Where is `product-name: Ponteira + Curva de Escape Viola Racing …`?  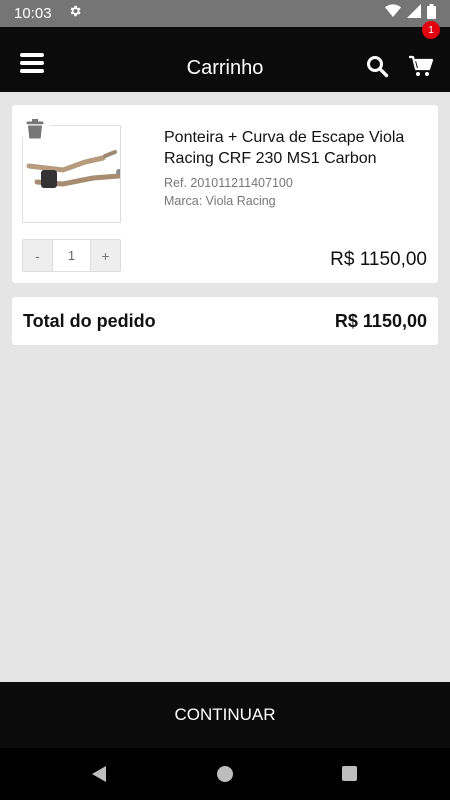 product-name: Ponteira + Curva de Escape Viola Racing … is located at coordinates (297, 148).